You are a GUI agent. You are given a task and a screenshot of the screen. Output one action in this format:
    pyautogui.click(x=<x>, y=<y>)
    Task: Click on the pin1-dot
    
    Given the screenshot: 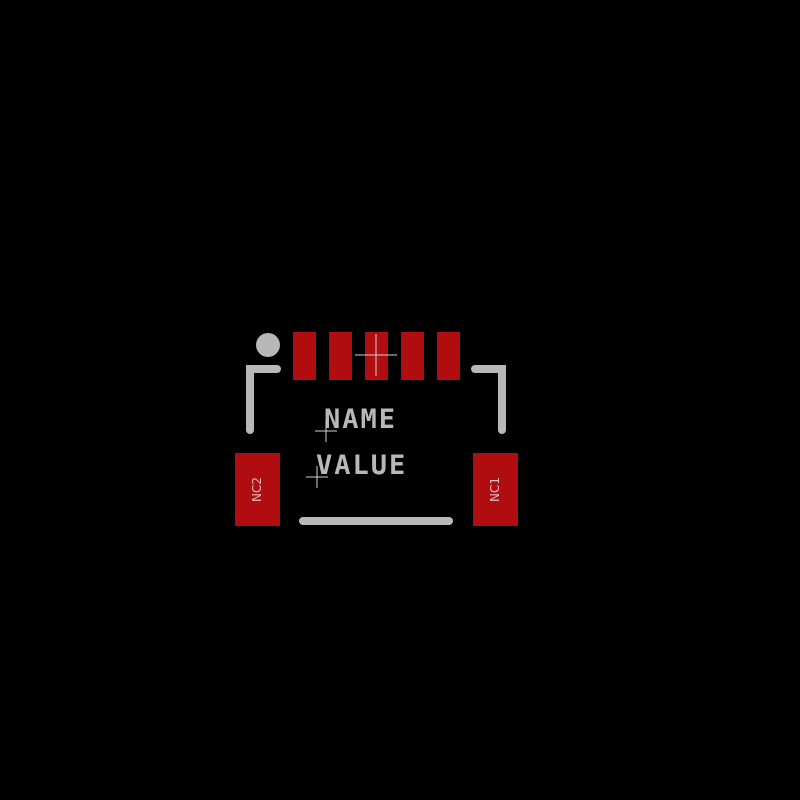 What is the action you would take?
    pyautogui.click(x=268, y=345)
    